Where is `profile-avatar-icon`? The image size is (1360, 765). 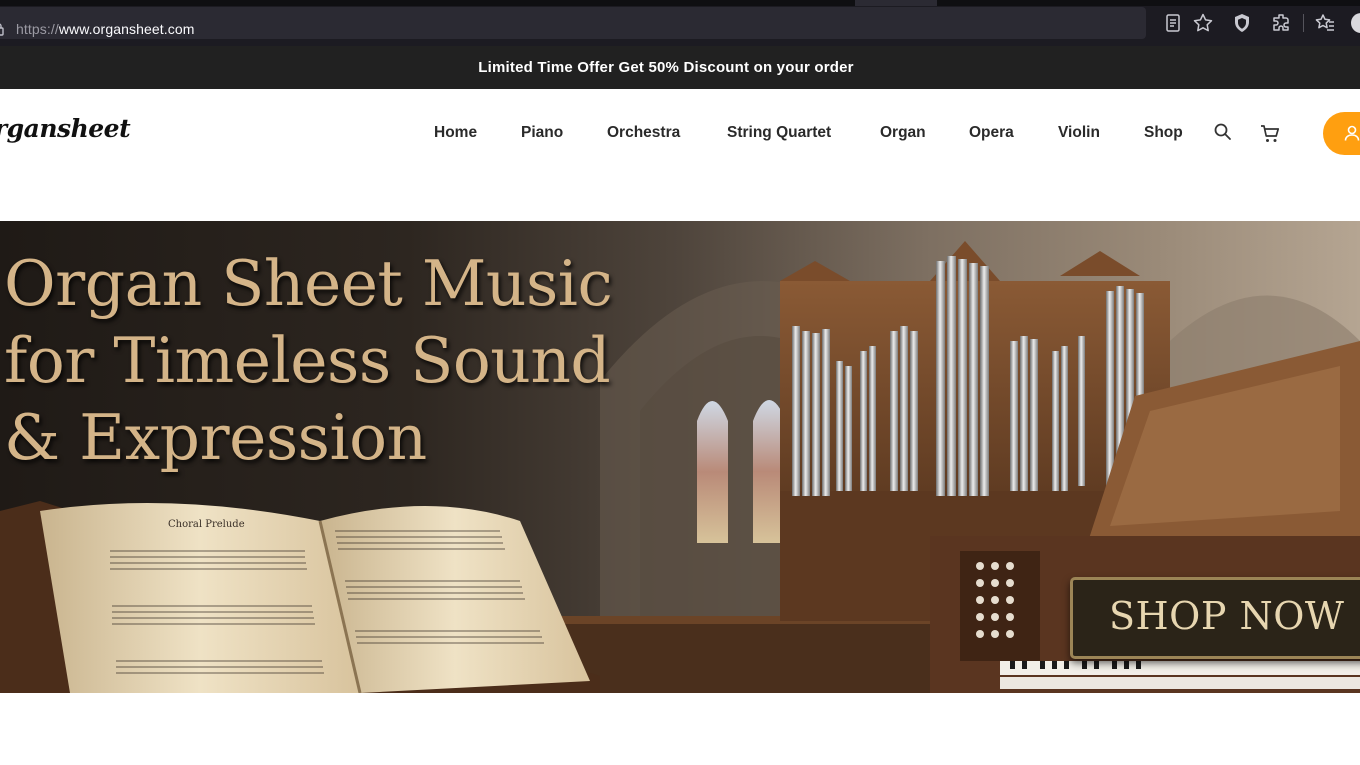 profile-avatar-icon is located at coordinates (1355, 23).